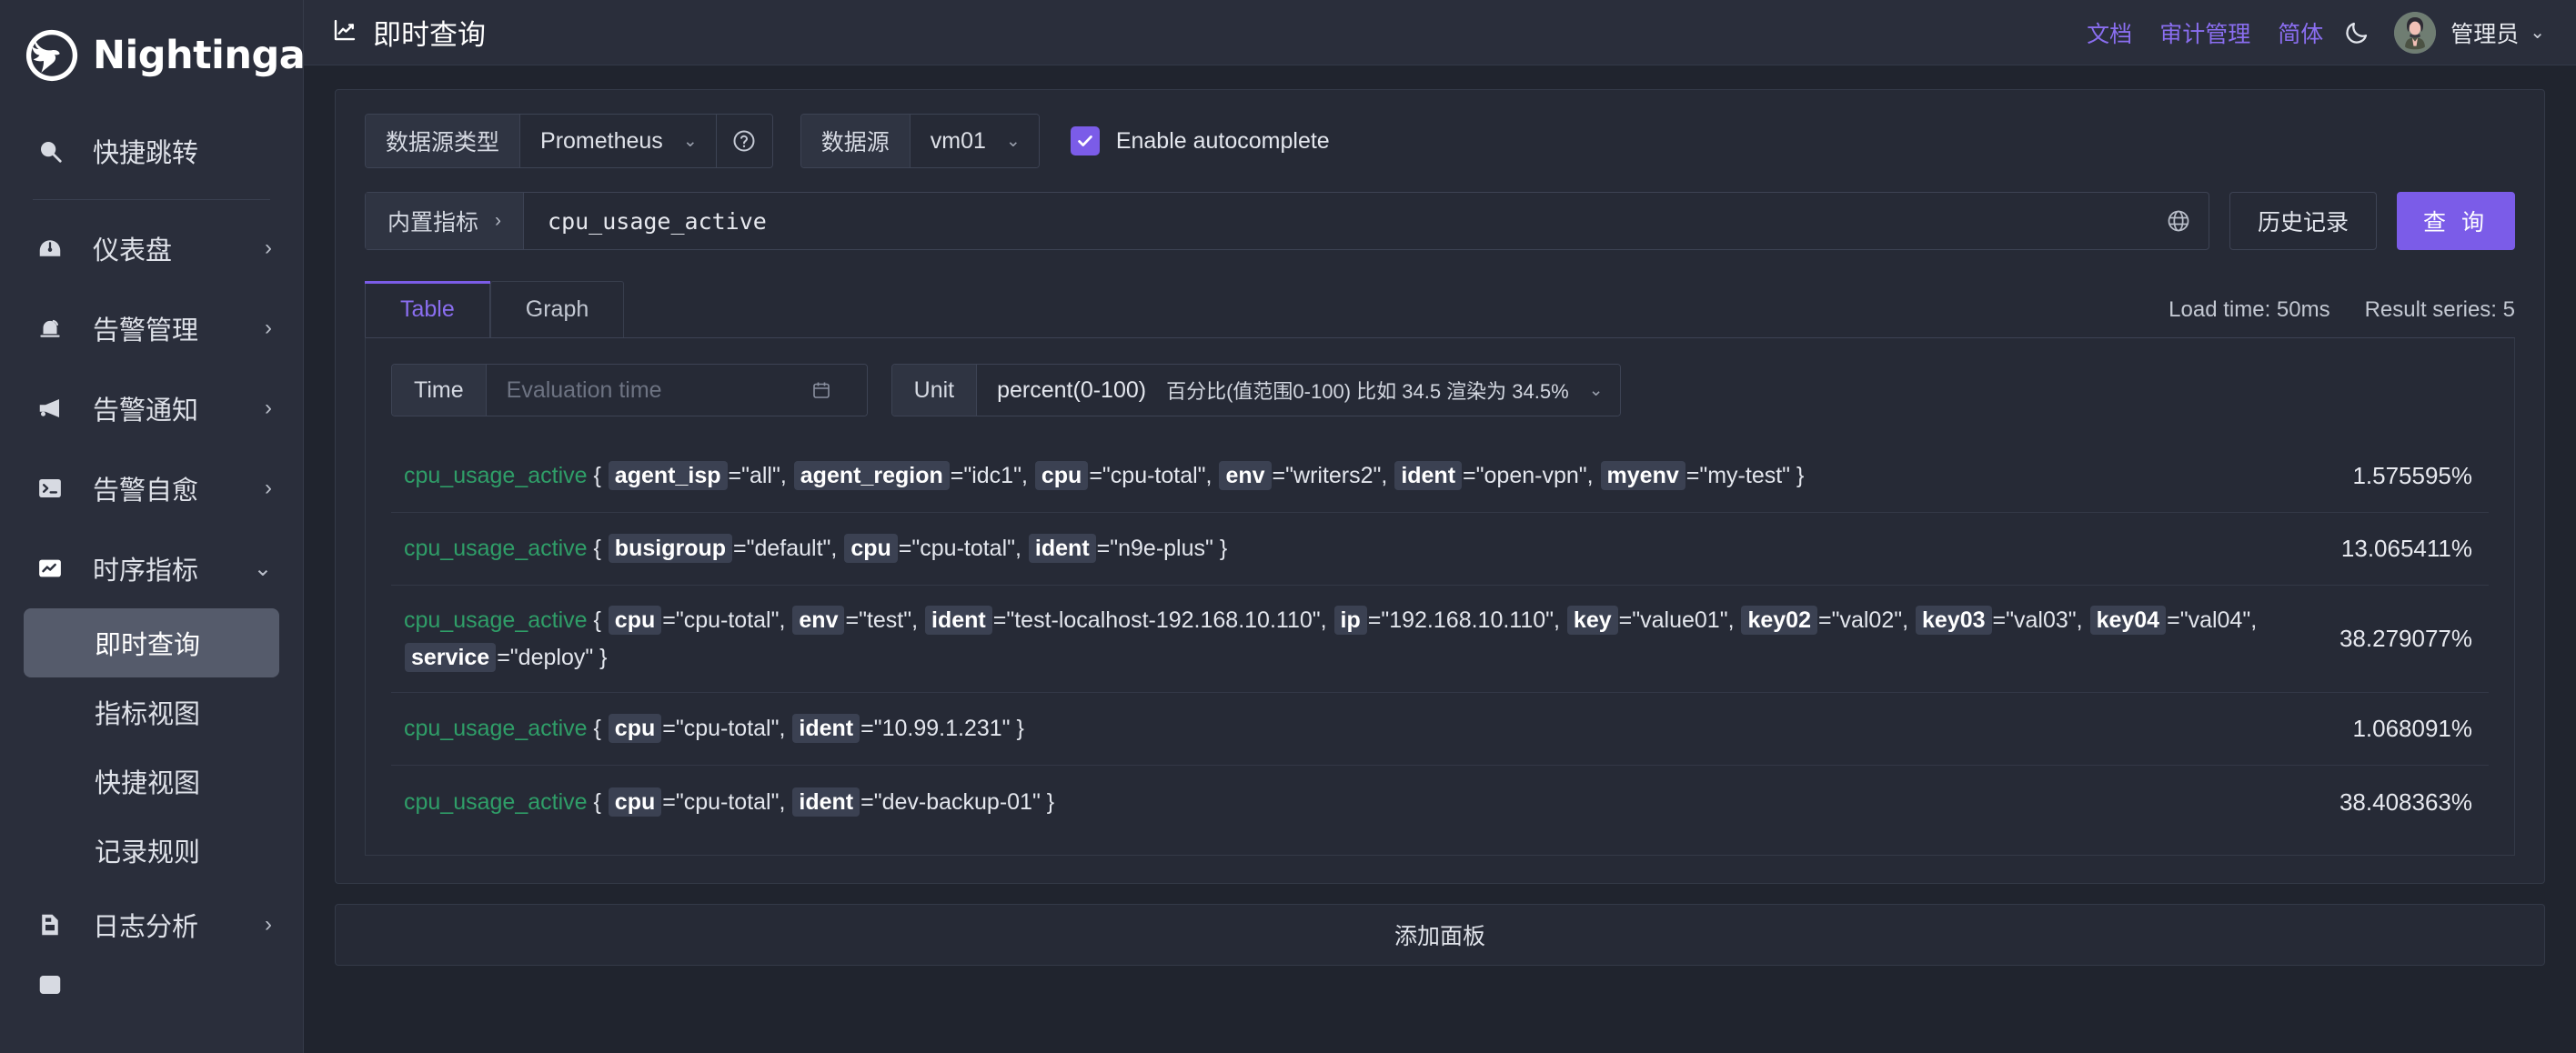 This screenshot has height=1053, width=2576. Describe the element at coordinates (2109, 32) in the screenshot. I see `docs-link: 文档` at that location.